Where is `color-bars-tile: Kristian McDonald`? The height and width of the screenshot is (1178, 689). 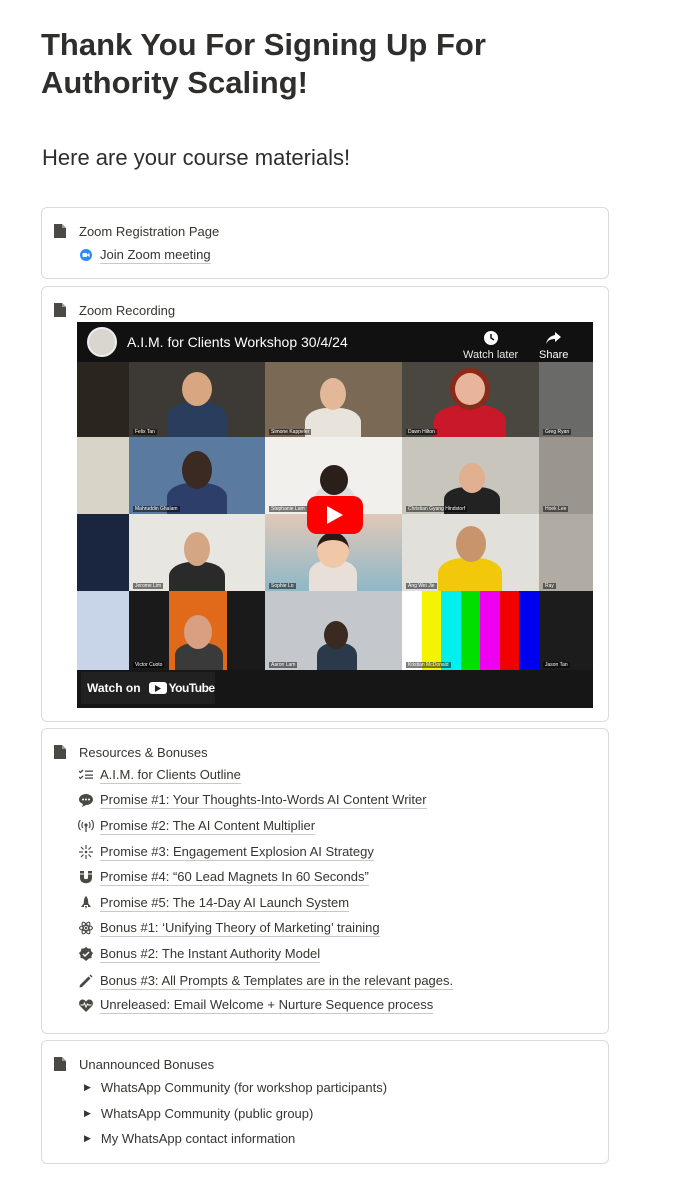
color-bars-tile: Kristian McDonald is located at coordinates (470, 630).